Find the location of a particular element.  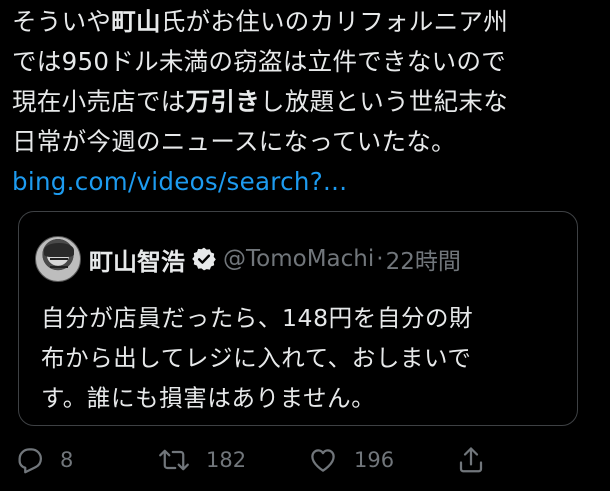

quoted-timestamp: 22時間 is located at coordinates (423, 259).